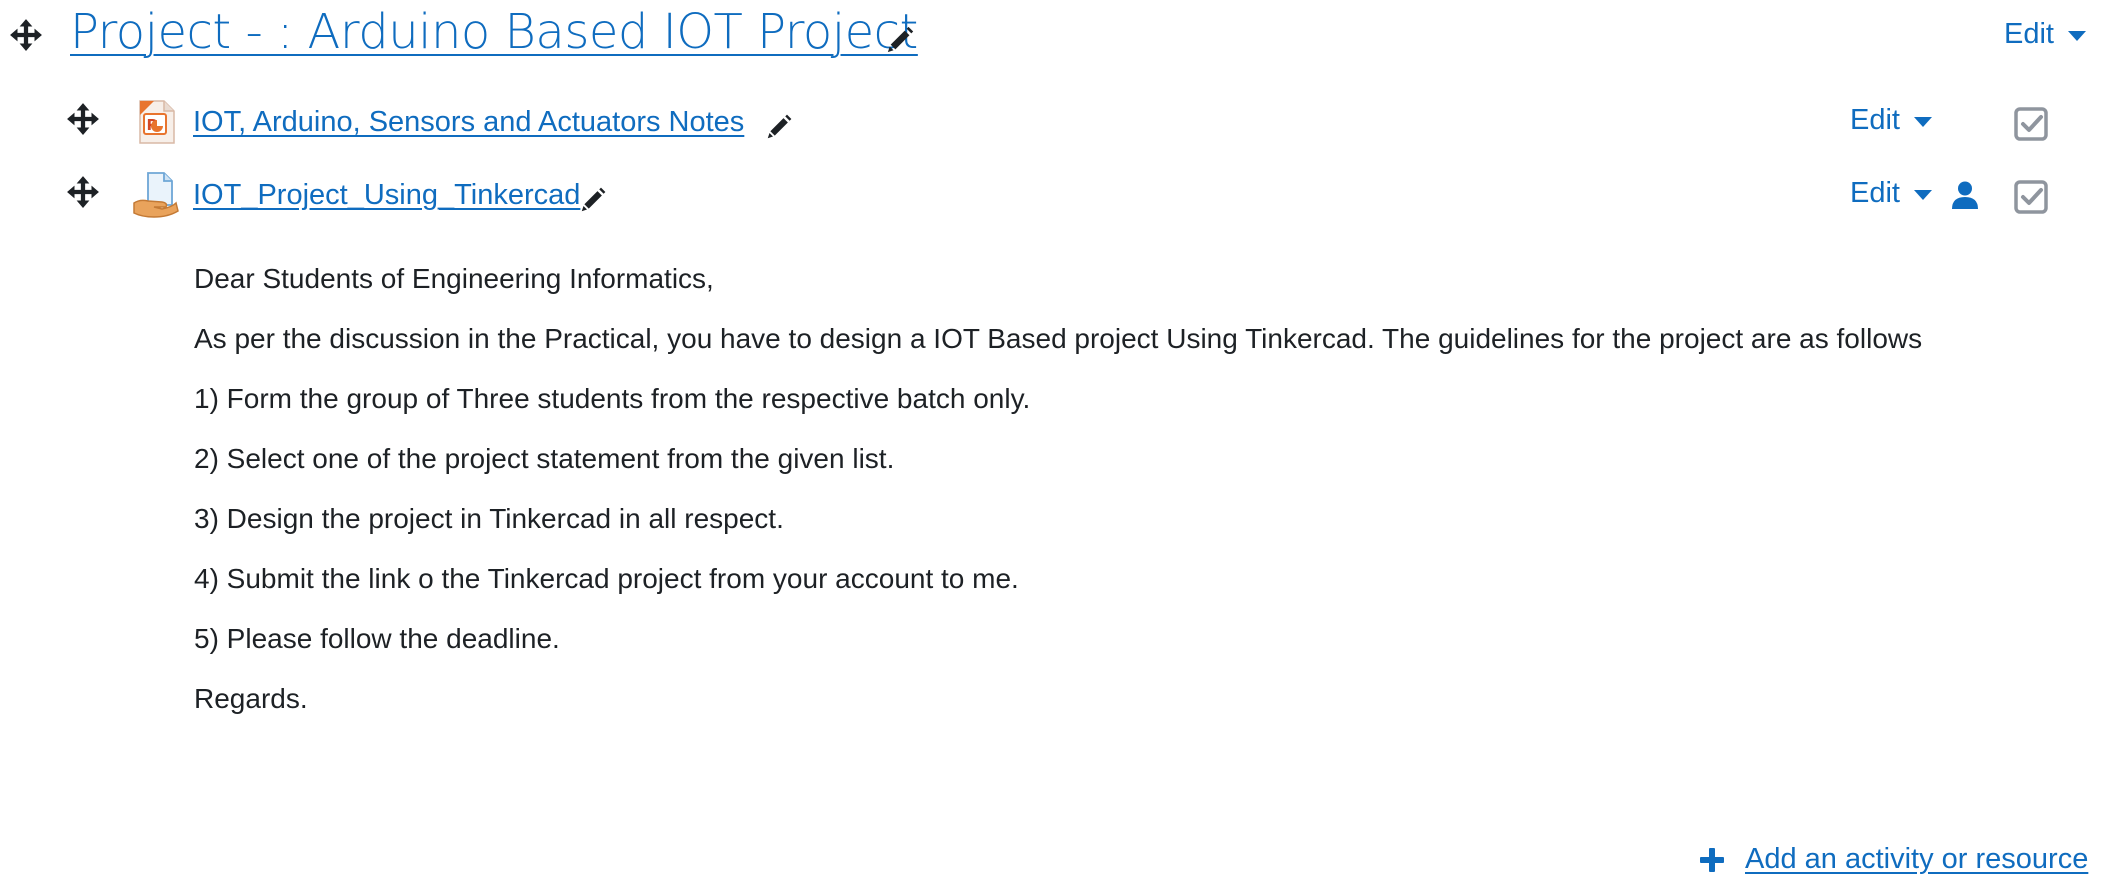 This screenshot has height=883, width=2101. I want to click on assignment-icon, so click(156, 195).